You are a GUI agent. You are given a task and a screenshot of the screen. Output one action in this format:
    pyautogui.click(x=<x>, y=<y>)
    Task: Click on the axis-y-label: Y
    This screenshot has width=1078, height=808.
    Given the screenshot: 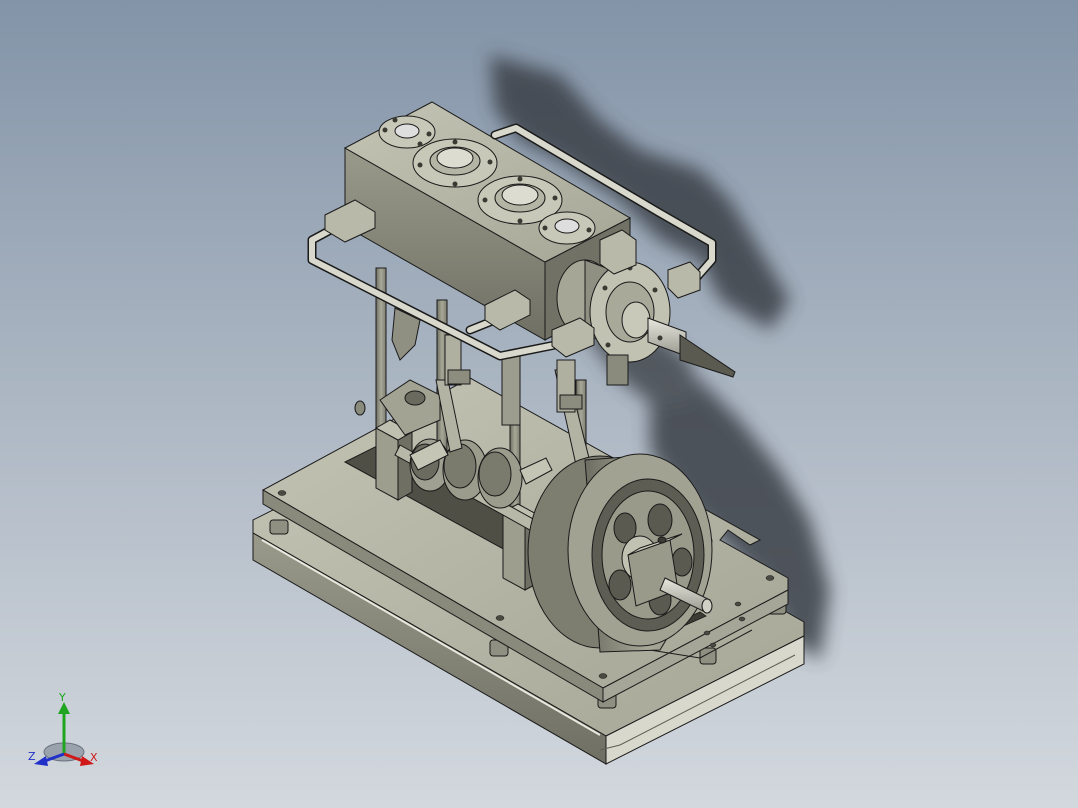 What is the action you would take?
    pyautogui.click(x=62, y=697)
    